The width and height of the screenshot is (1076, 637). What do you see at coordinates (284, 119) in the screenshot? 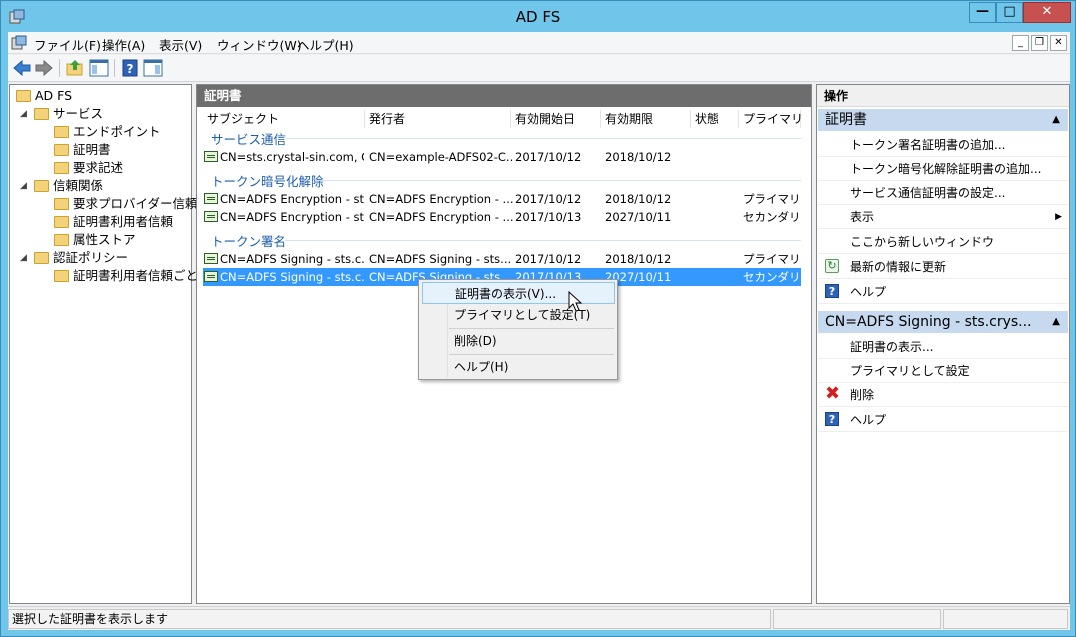
I see `column-subject: サブジェクト` at bounding box center [284, 119].